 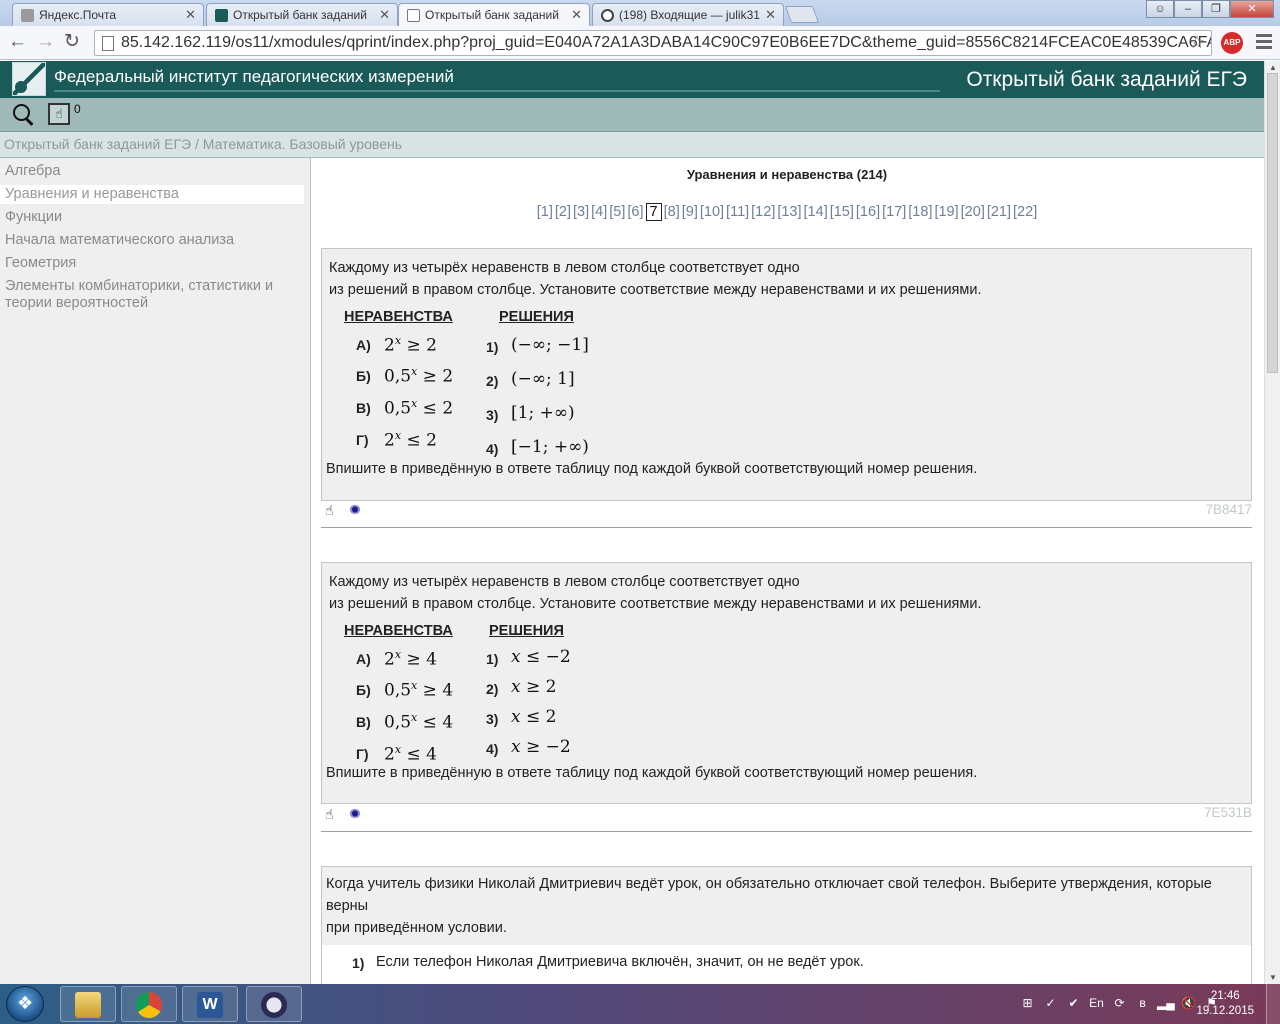 I want to click on site-toolbar: ☝ 0, so click(x=632, y=115).